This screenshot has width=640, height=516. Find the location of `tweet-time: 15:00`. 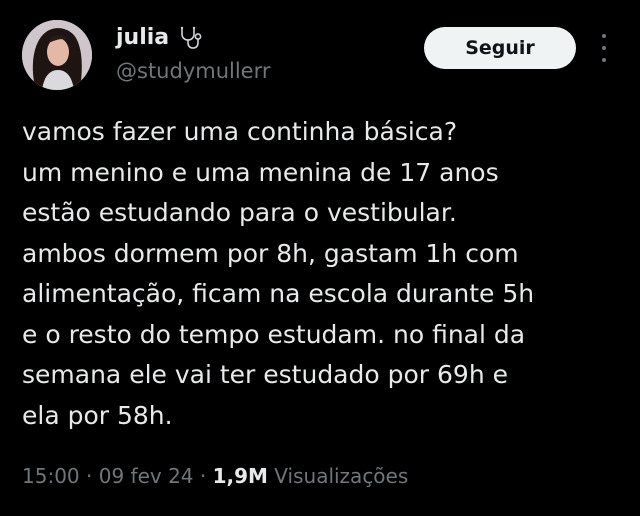

tweet-time: 15:00 is located at coordinates (51, 476).